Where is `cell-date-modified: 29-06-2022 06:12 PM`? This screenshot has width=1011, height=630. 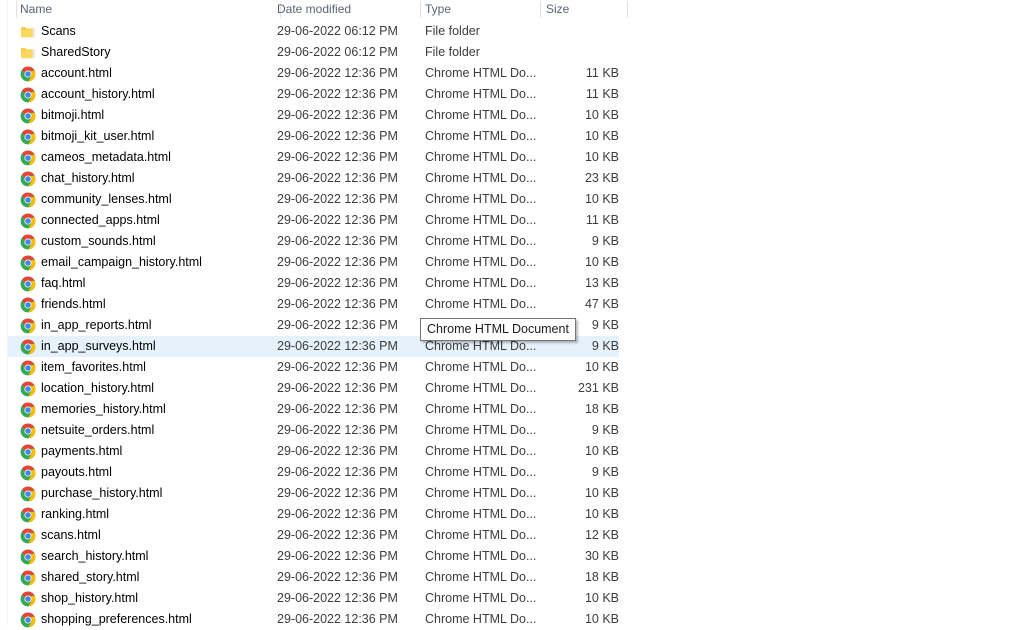
cell-date-modified: 29-06-2022 06:12 PM is located at coordinates (337, 31).